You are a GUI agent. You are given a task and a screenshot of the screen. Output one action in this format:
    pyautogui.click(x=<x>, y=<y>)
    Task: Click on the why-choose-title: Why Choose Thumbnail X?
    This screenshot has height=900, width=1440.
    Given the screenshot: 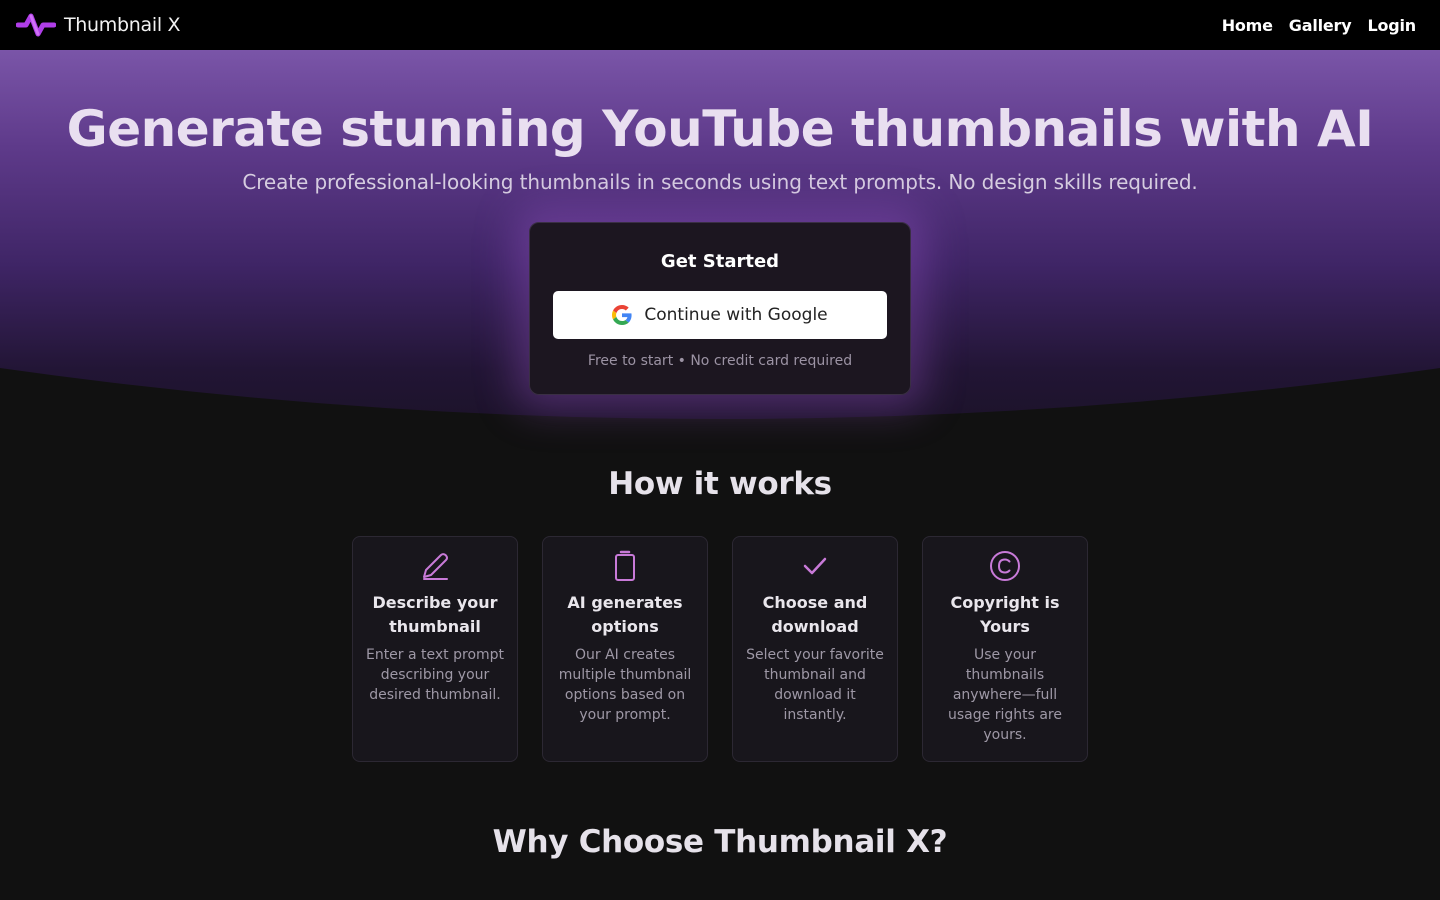 What is the action you would take?
    pyautogui.click(x=720, y=842)
    